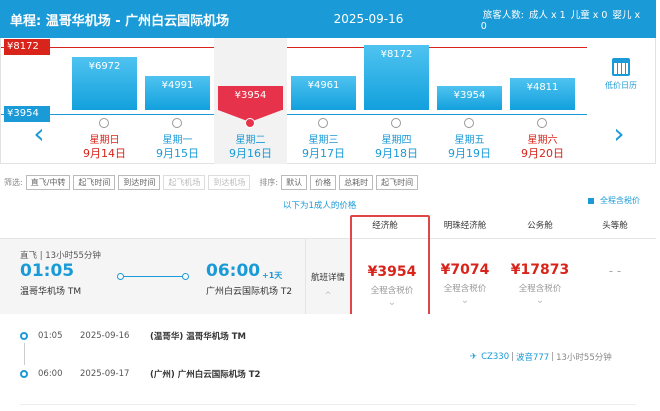 The height and width of the screenshot is (411, 660). I want to click on next-week-arrow-icon: ›, so click(619, 134).